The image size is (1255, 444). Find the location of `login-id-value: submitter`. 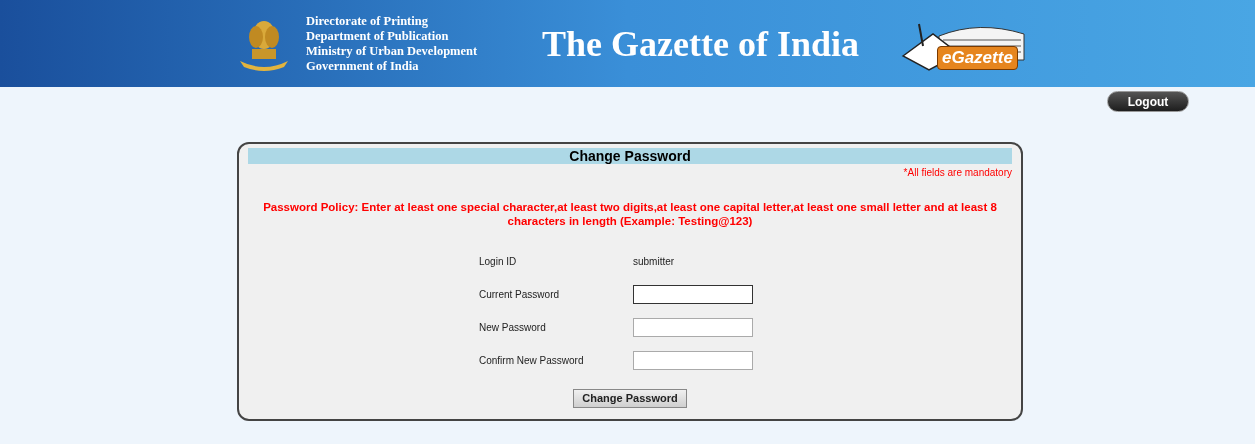

login-id-value: submitter is located at coordinates (654, 262).